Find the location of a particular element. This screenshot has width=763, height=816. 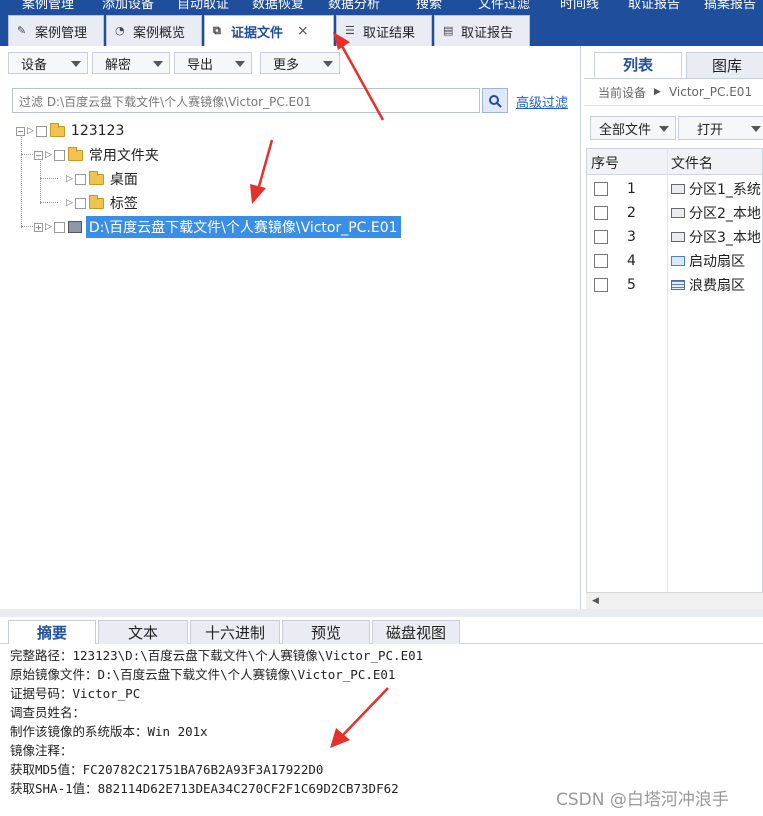

tree-node-image-file: + ▷ D:\百度云盘下载文件\个人赛镜像\Victor_PC.E01 is located at coordinates (217, 227).